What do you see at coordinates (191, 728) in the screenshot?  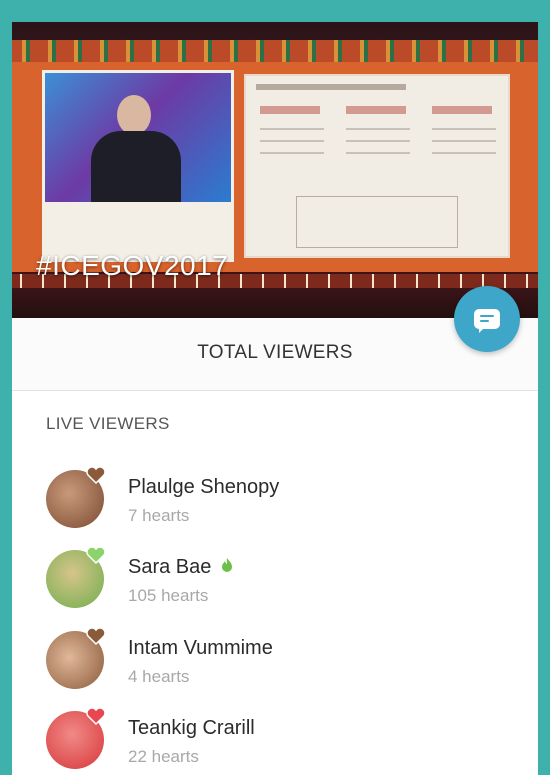 I see `viewer-name: Teankig Crarill` at bounding box center [191, 728].